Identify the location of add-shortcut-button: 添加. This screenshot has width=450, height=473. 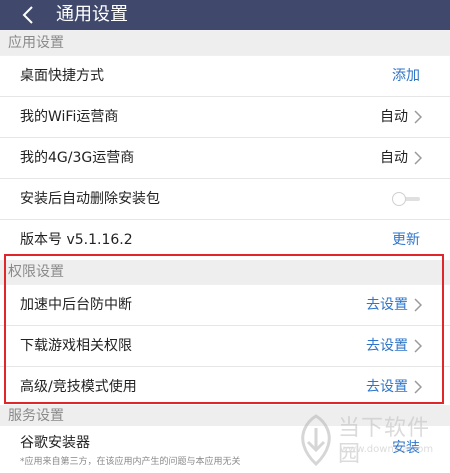
(406, 76).